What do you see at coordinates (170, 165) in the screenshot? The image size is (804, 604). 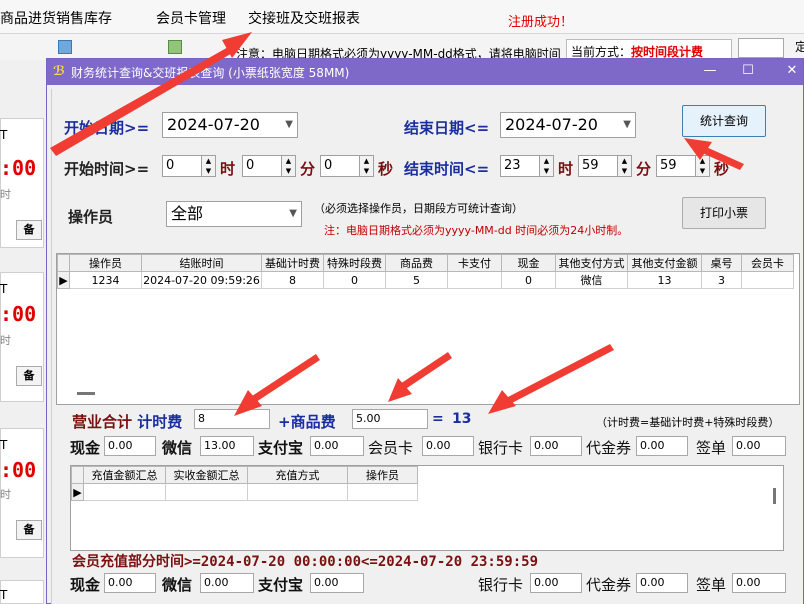 I see `start-hour-value: 0` at bounding box center [170, 165].